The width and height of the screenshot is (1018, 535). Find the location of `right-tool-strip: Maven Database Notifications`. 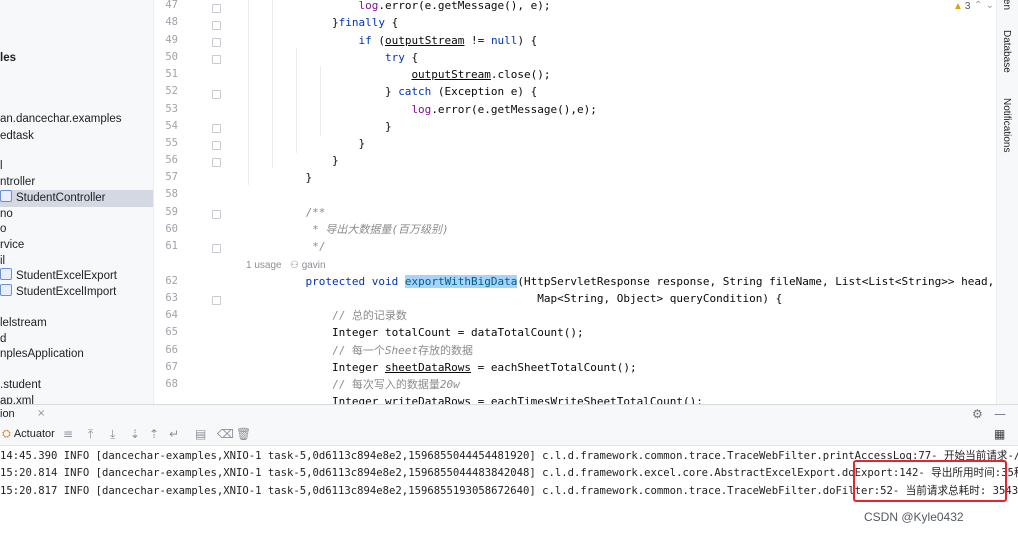

right-tool-strip: Maven Database Notifications is located at coordinates (1007, 202).